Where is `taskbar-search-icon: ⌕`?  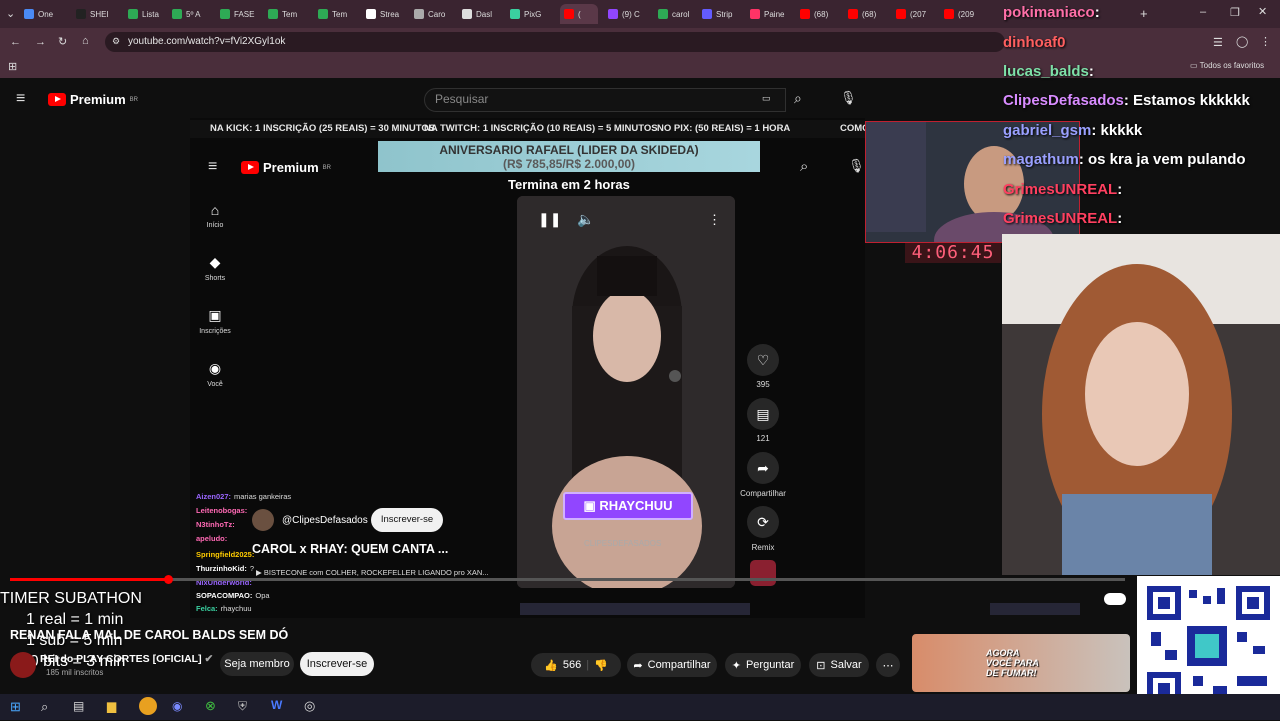 taskbar-search-icon: ⌕ is located at coordinates (44, 707).